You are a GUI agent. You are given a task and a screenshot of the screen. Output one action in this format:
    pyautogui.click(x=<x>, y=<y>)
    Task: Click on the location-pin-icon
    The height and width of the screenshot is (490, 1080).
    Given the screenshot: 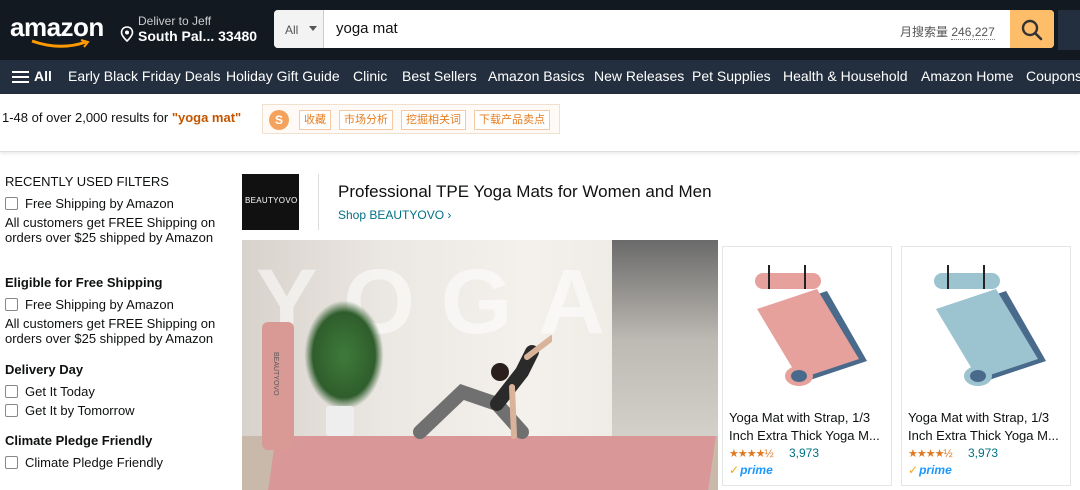 What is the action you would take?
    pyautogui.click(x=127, y=34)
    